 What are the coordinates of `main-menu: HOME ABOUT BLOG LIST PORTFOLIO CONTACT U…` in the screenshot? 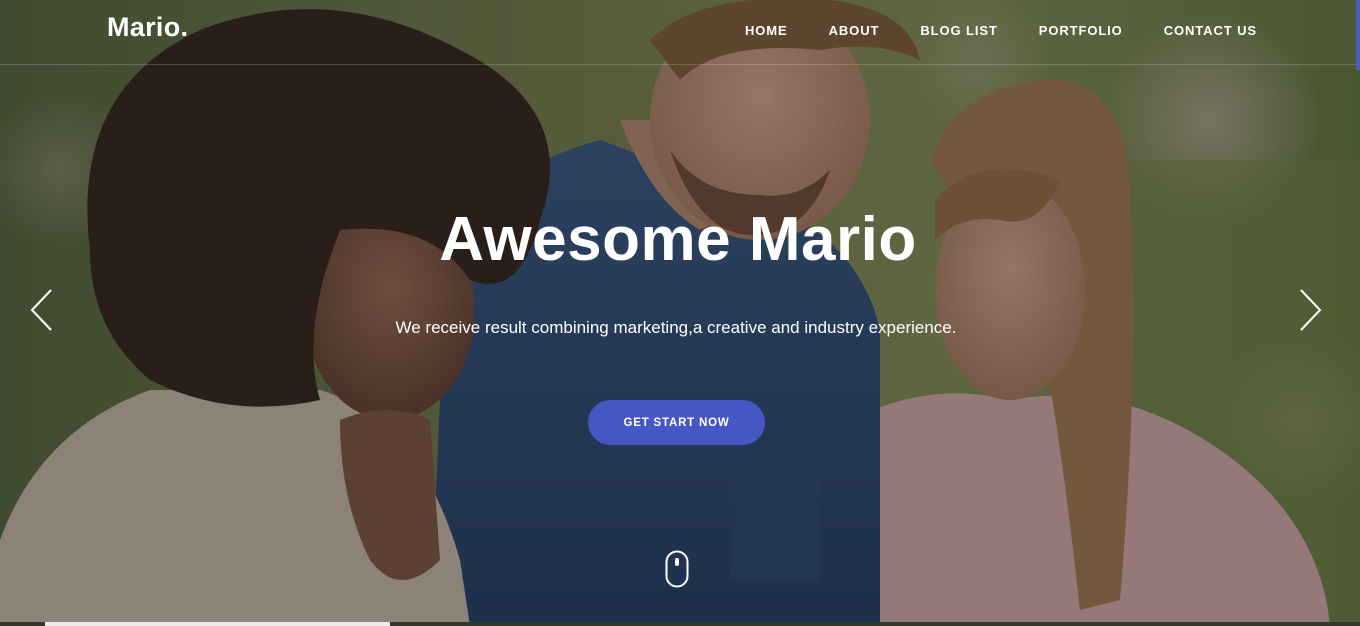 It's located at (1001, 30).